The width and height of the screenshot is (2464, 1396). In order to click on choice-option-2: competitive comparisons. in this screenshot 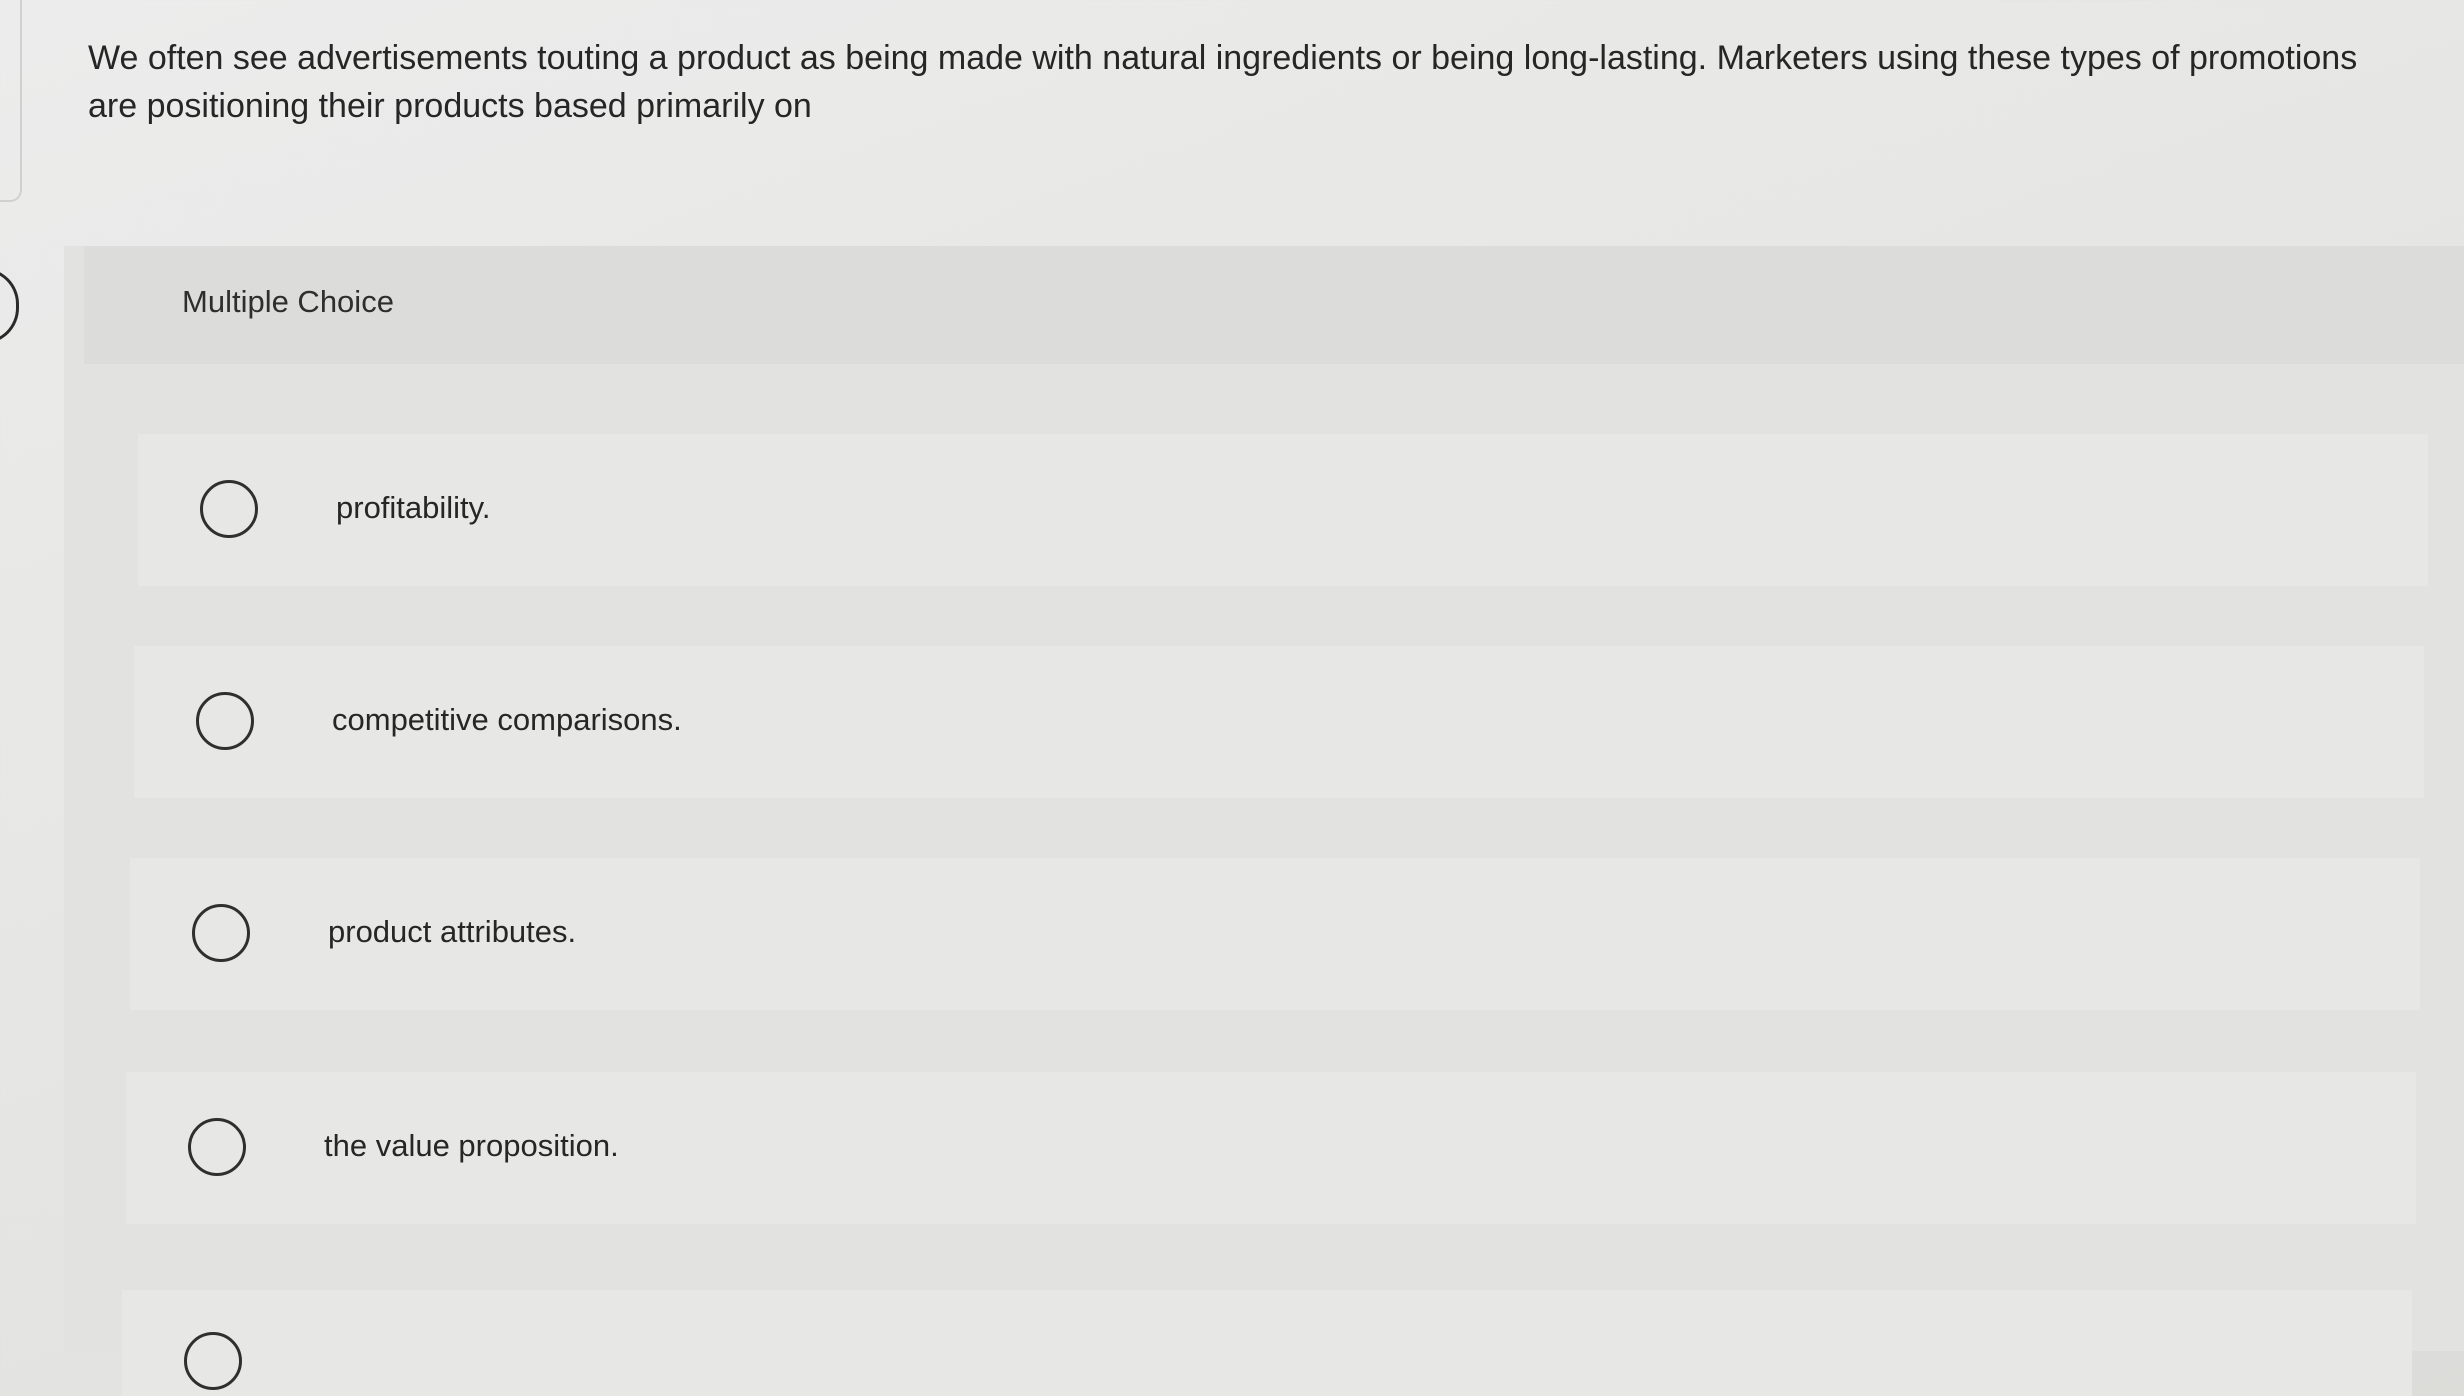, I will do `click(1279, 722)`.